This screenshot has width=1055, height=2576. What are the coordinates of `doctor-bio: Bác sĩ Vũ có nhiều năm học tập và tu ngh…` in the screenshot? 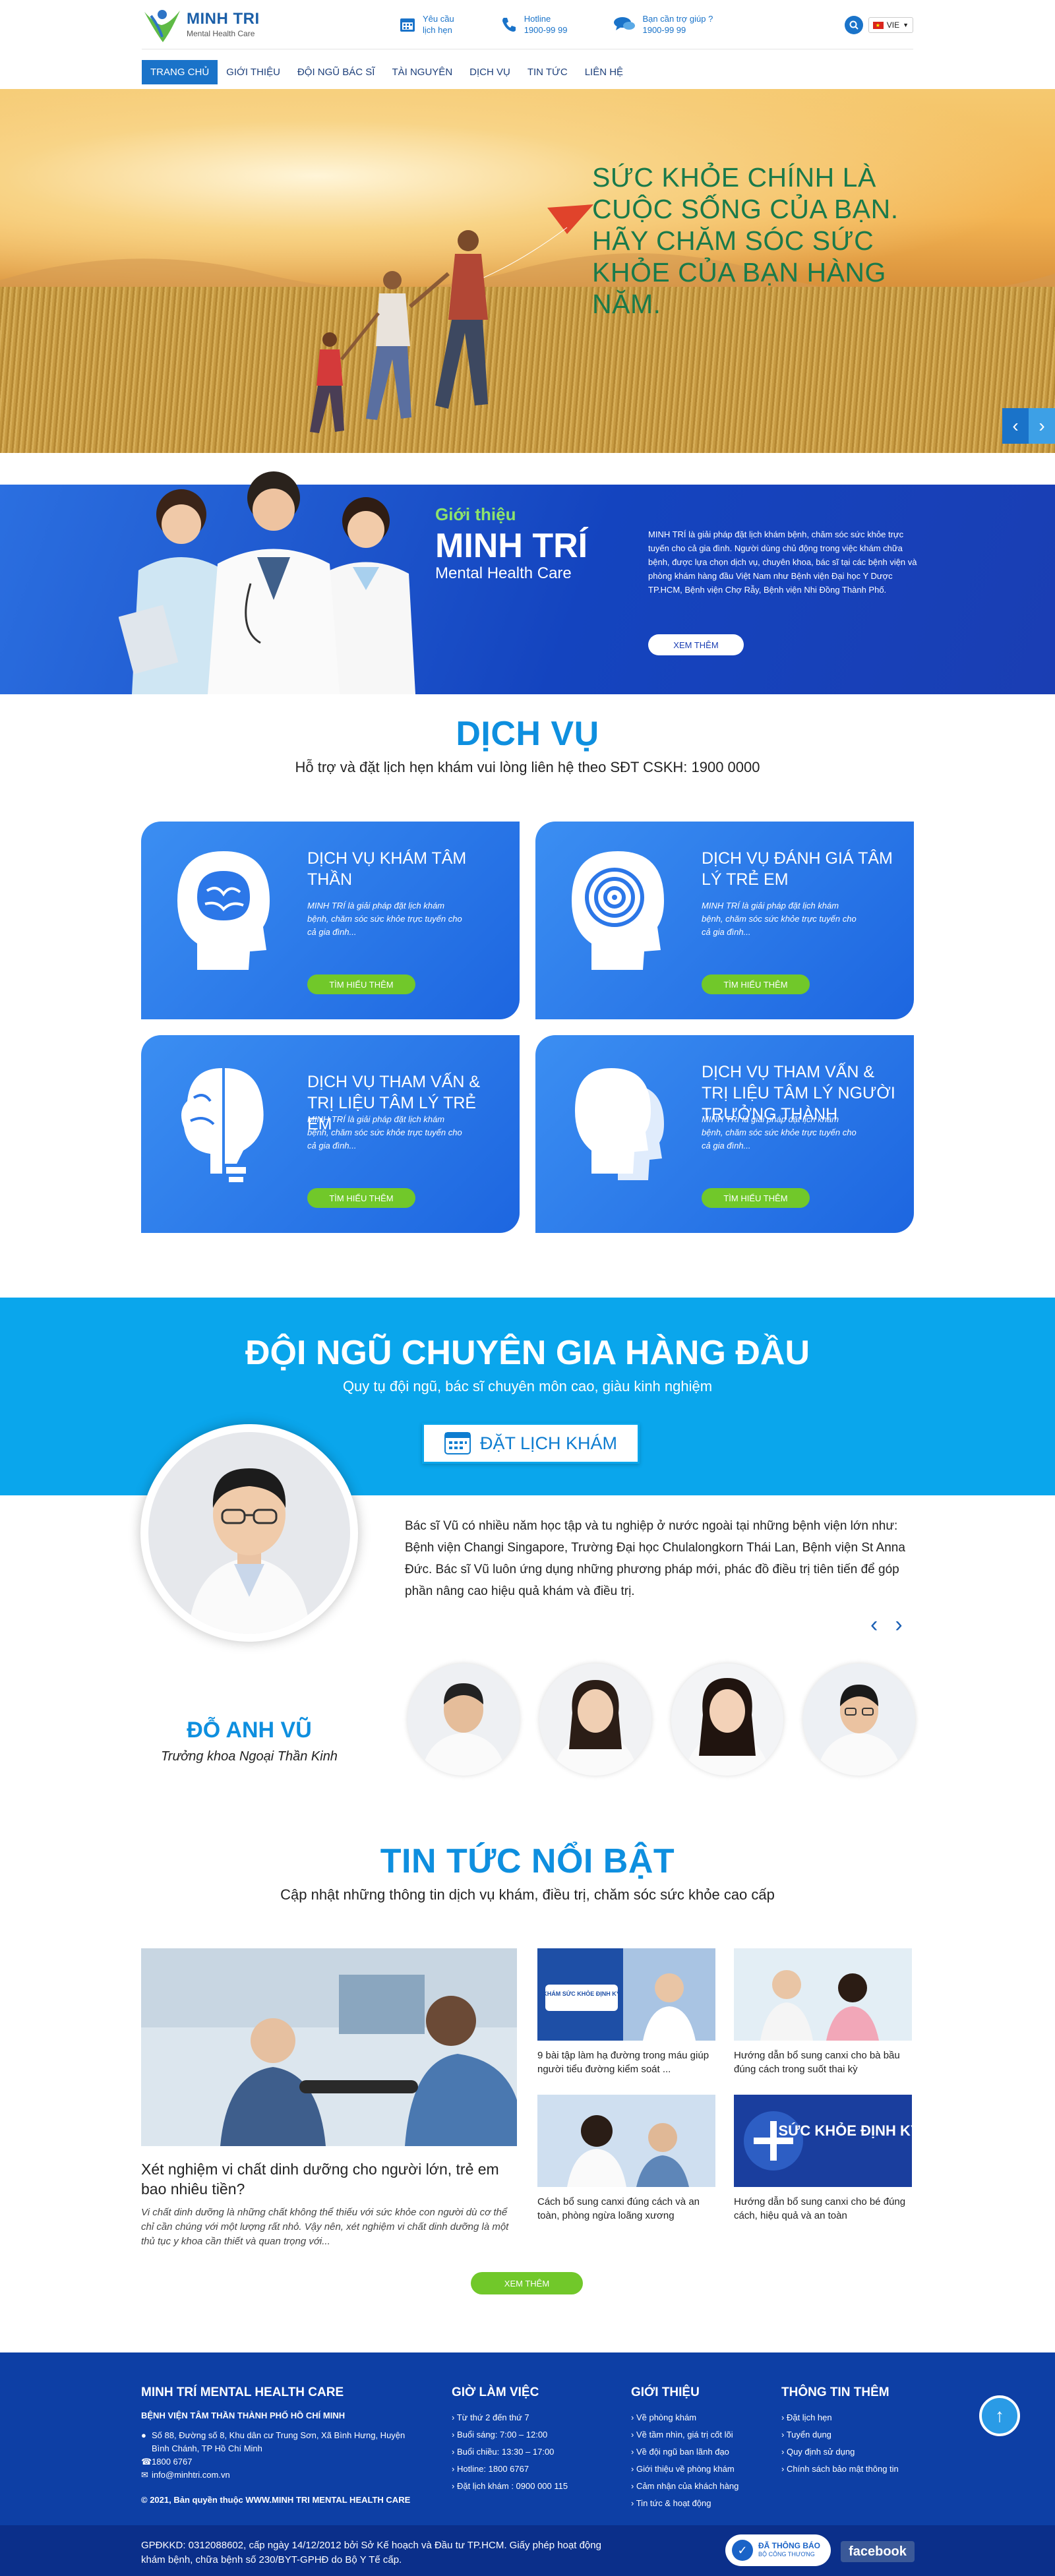 It's located at (655, 1558).